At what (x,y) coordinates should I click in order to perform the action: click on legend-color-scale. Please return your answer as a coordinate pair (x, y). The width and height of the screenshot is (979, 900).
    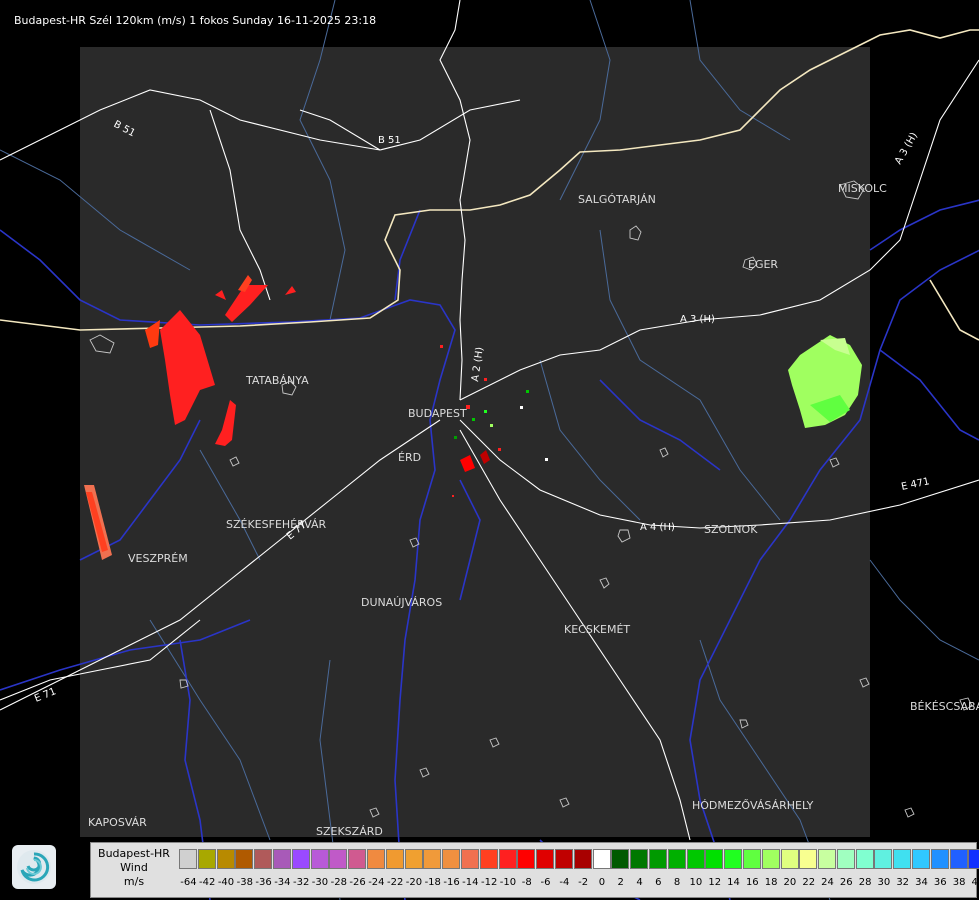
    Looking at the image, I should click on (579, 859).